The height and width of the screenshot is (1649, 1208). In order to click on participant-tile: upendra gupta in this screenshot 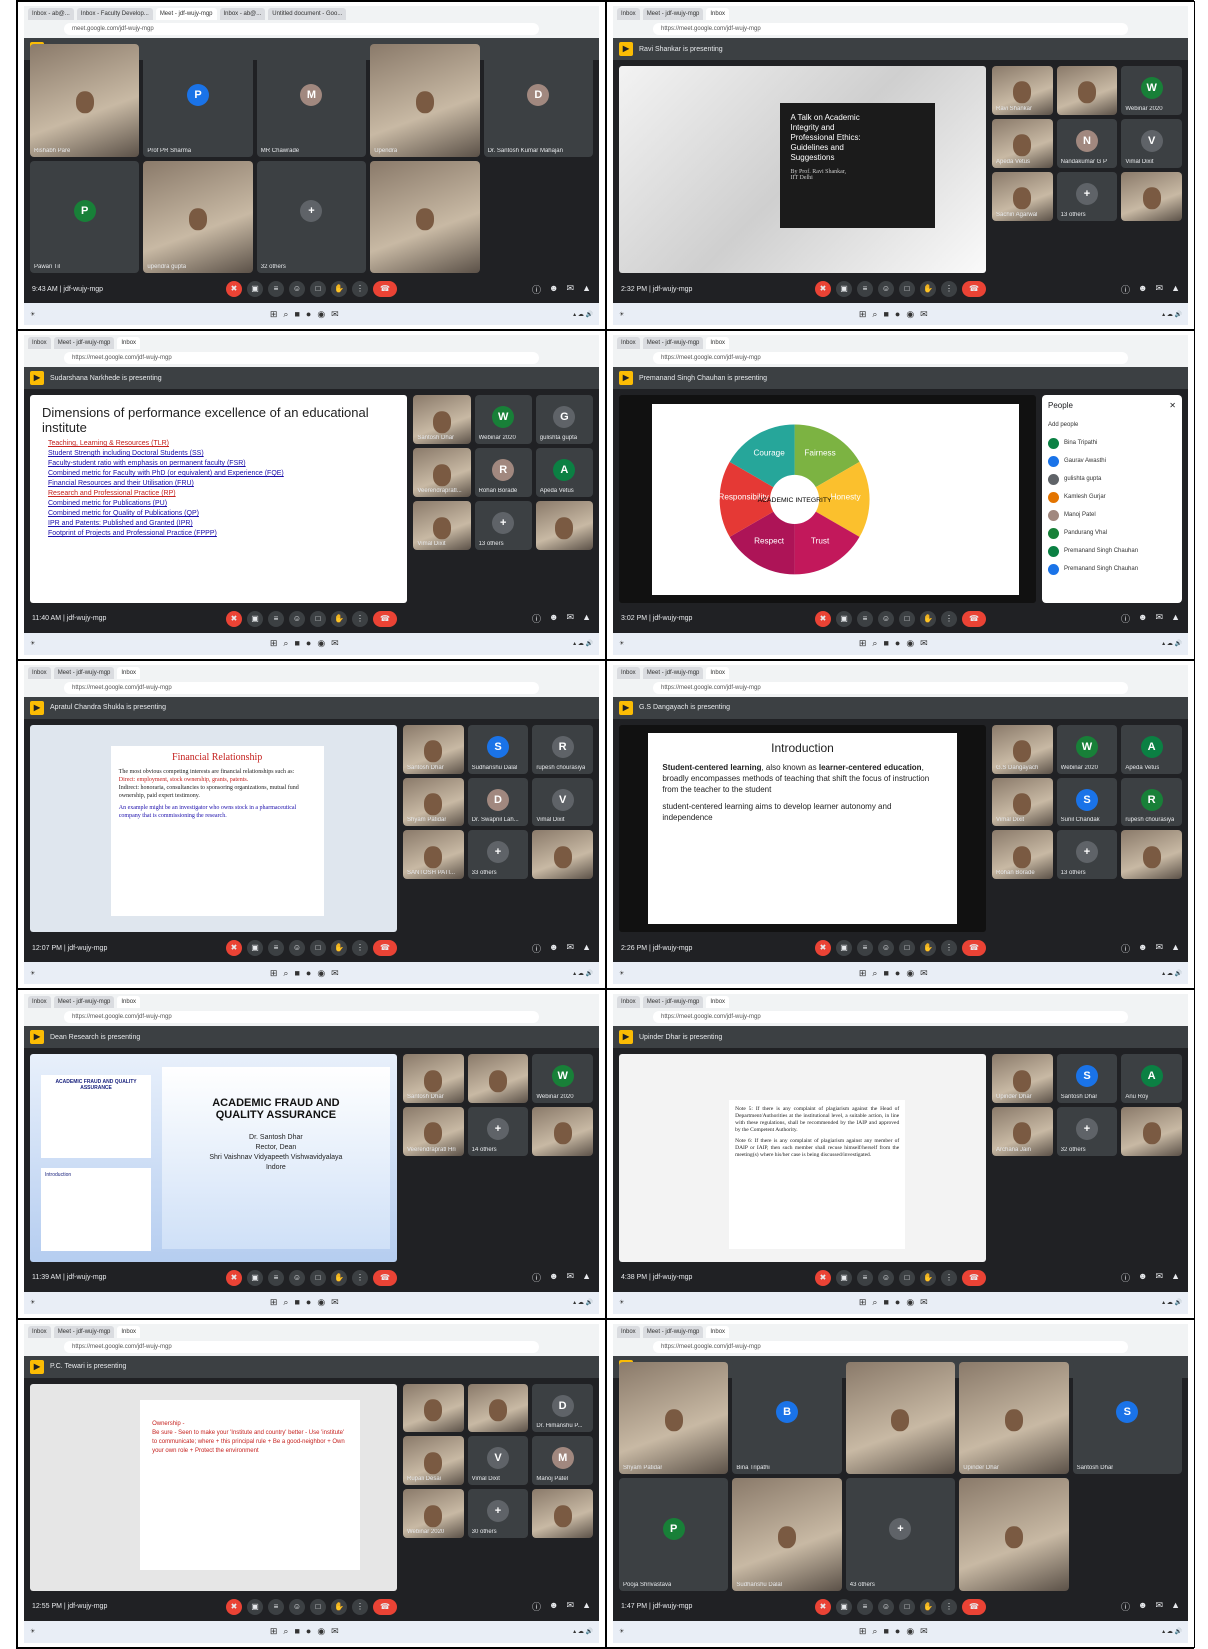, I will do `click(198, 217)`.